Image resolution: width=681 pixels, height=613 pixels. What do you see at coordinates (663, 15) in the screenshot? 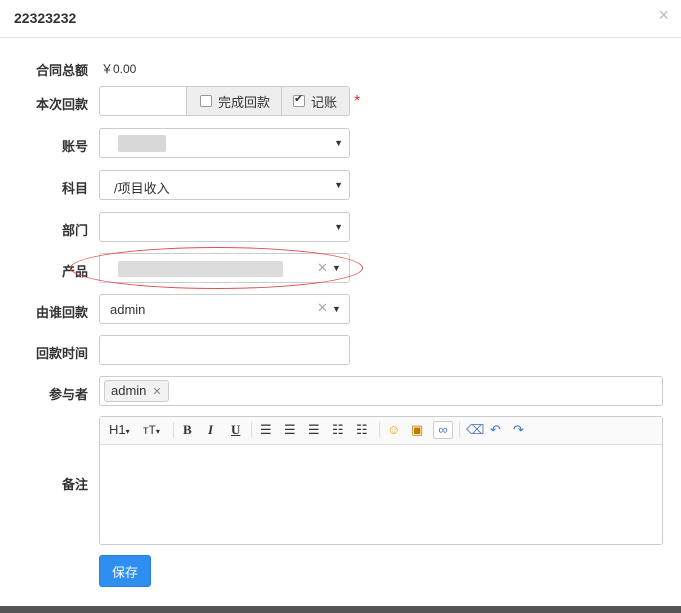
I see `close-icon: ×` at bounding box center [663, 15].